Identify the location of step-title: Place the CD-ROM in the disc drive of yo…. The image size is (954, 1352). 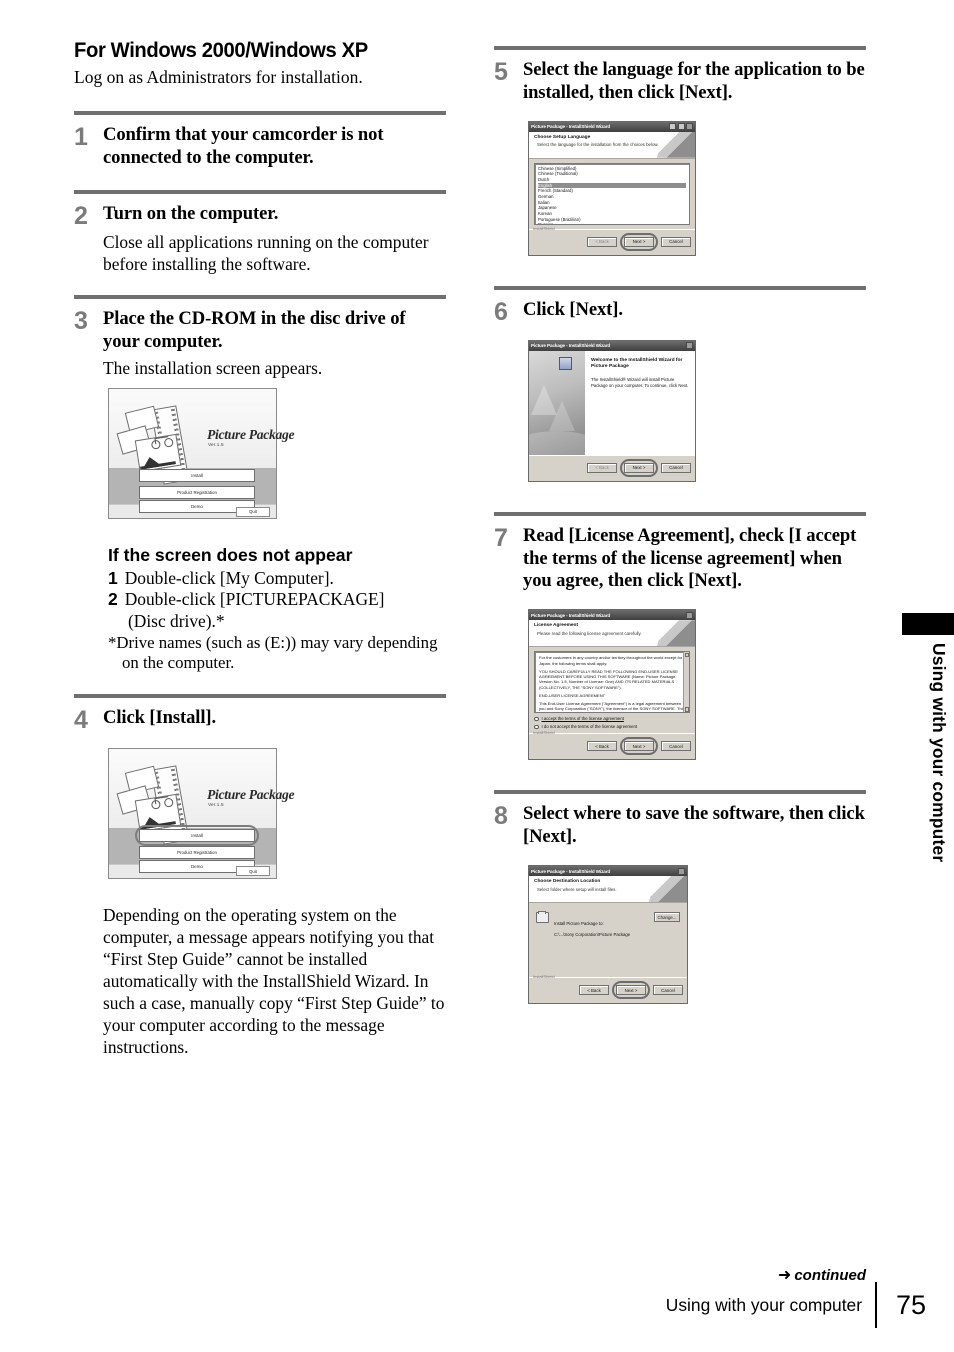
(254, 330).